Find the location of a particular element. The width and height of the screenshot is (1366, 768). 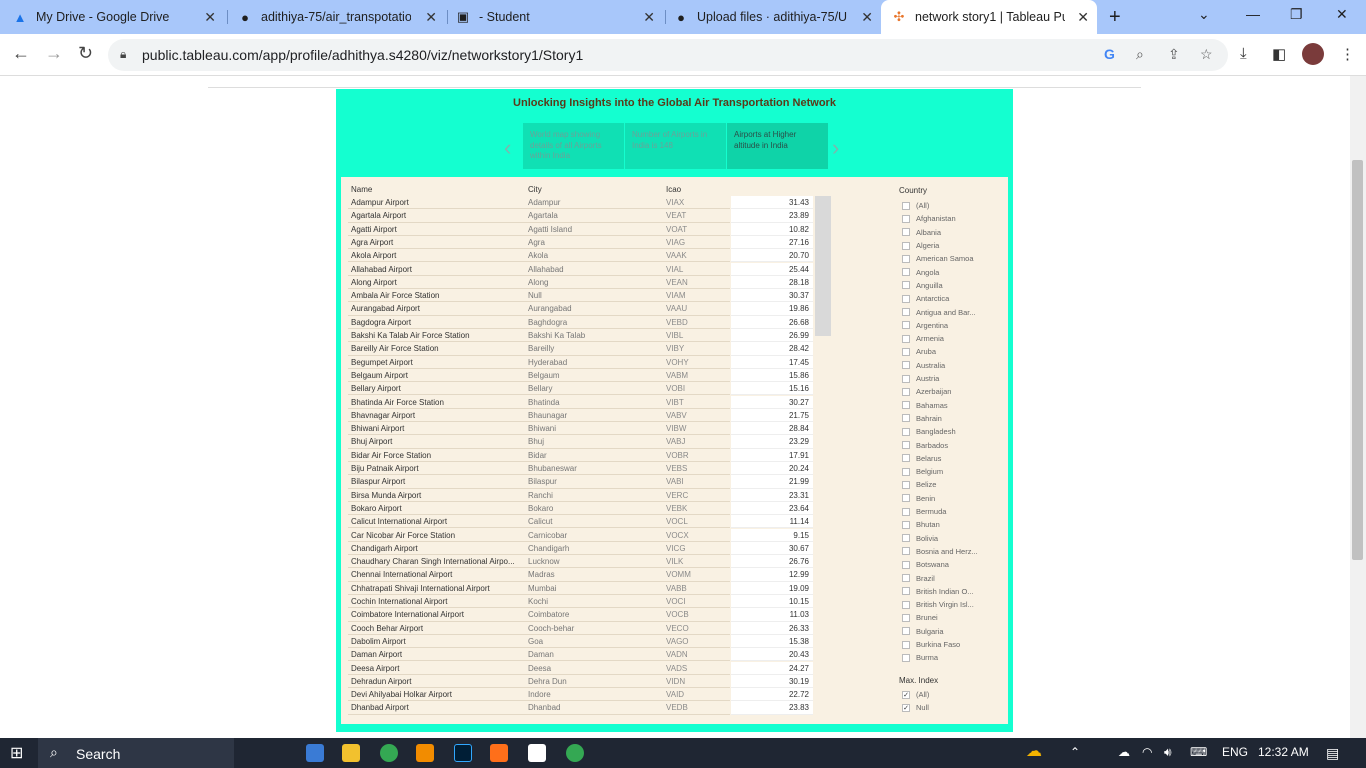

table-row: Aurangabad Airport Aurangabad VAAU is located at coordinates (539, 309).